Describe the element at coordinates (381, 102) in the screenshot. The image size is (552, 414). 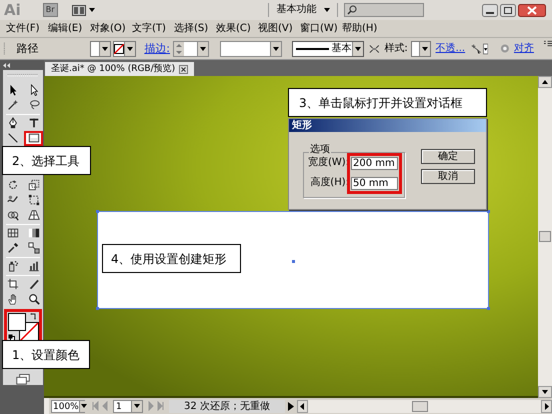
I see `callout-text: 3、单击鼠标打开并设置对话框` at that location.